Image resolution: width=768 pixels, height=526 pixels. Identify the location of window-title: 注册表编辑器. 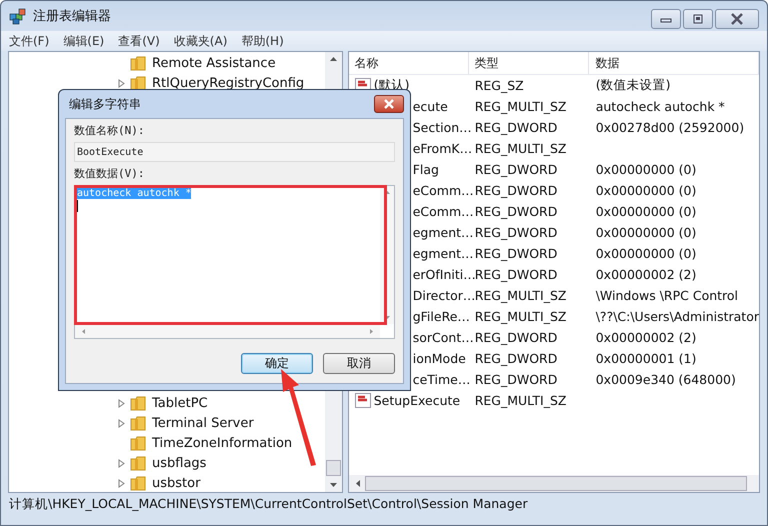
(72, 16).